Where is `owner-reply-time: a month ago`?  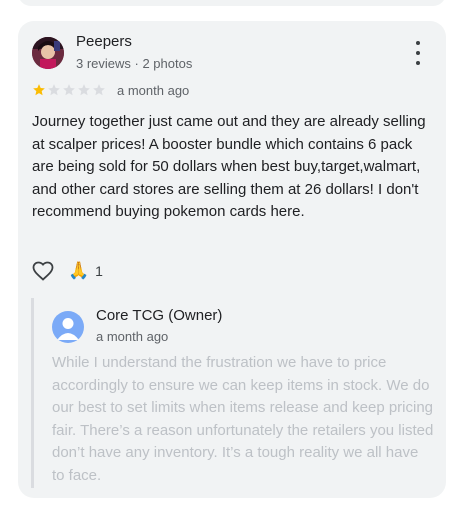 owner-reply-time: a month ago is located at coordinates (132, 336).